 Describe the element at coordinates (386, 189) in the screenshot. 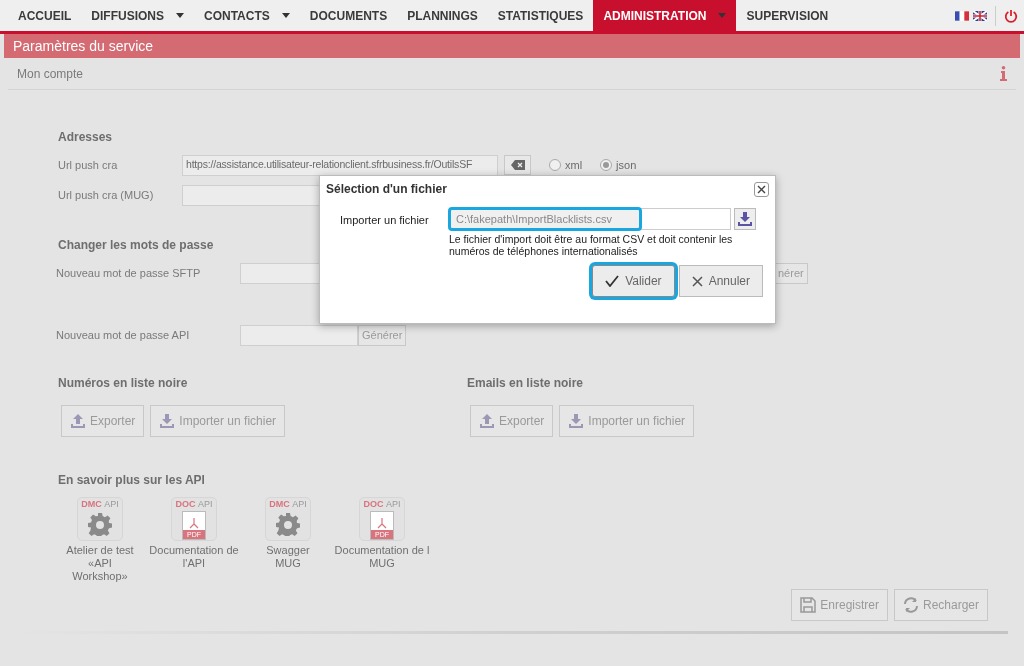

I see `dialog-title: Sélection d'un fichier` at that location.